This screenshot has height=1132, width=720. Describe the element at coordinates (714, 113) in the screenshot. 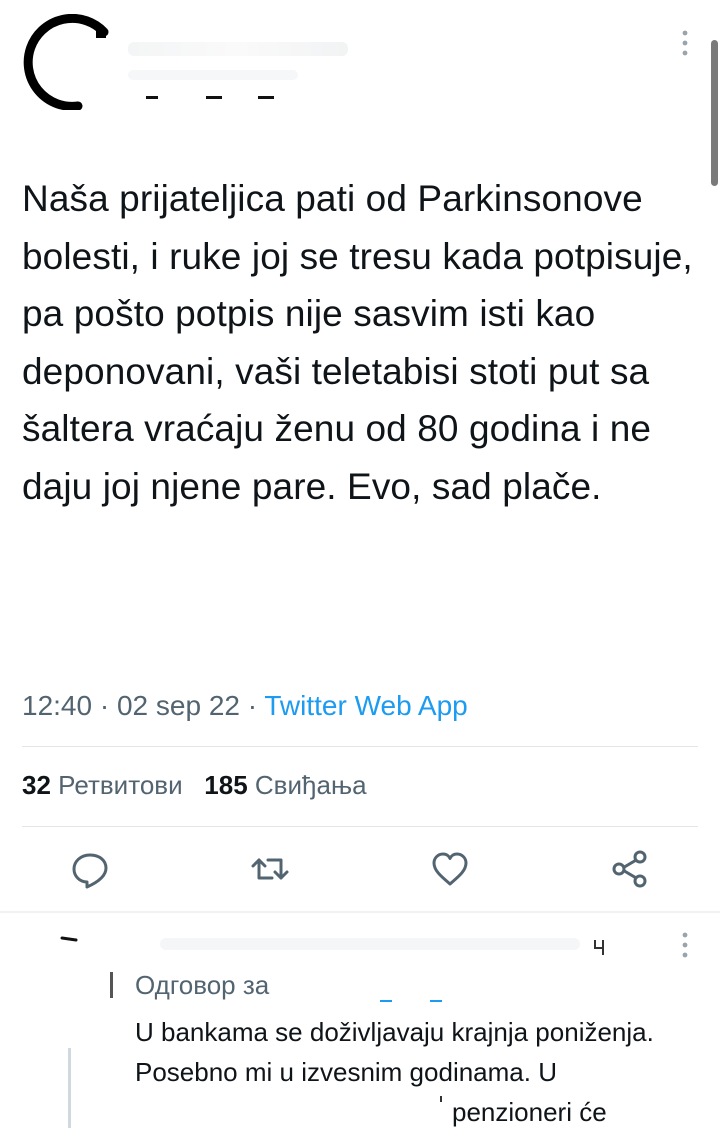

I see `scrollbar` at that location.